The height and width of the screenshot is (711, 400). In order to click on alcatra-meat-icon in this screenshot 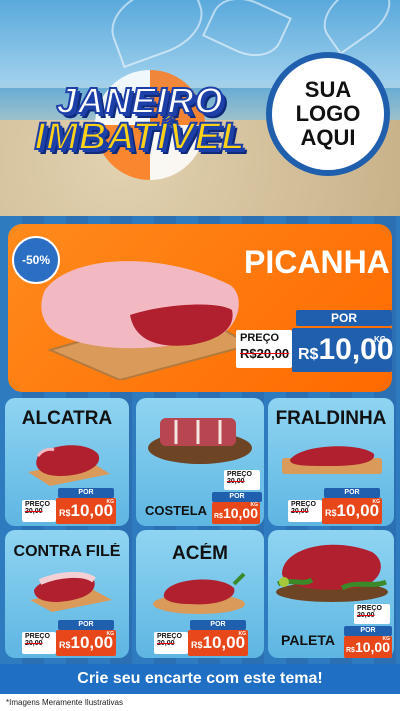, I will do `click(69, 465)`.